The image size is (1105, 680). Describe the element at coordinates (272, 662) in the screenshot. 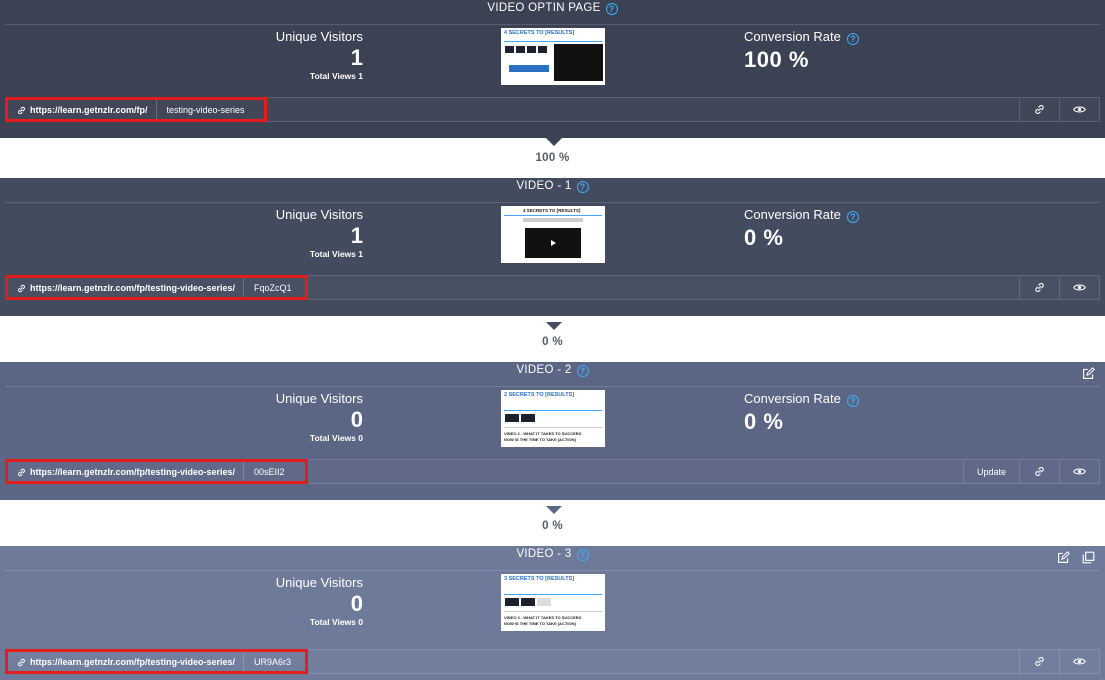

I see `url-slug-input: UR9A6r3` at that location.